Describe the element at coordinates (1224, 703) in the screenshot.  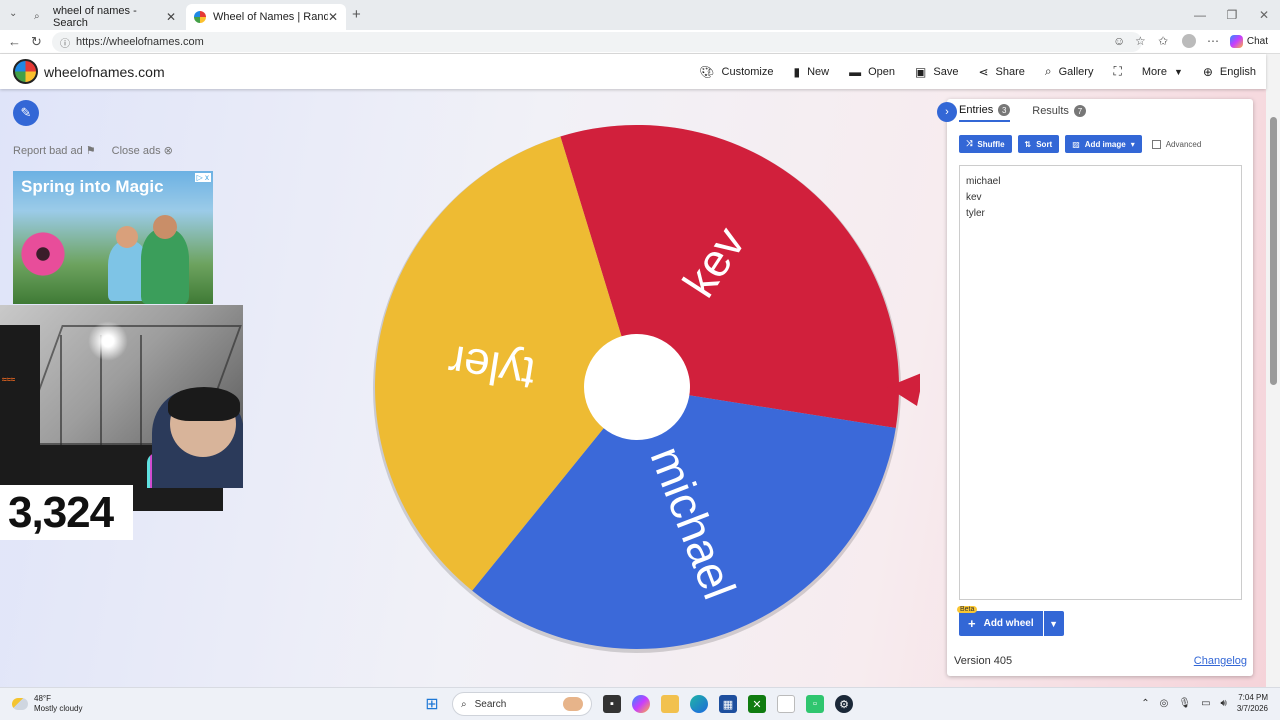
I see `volume-icon: 🔊︎` at that location.